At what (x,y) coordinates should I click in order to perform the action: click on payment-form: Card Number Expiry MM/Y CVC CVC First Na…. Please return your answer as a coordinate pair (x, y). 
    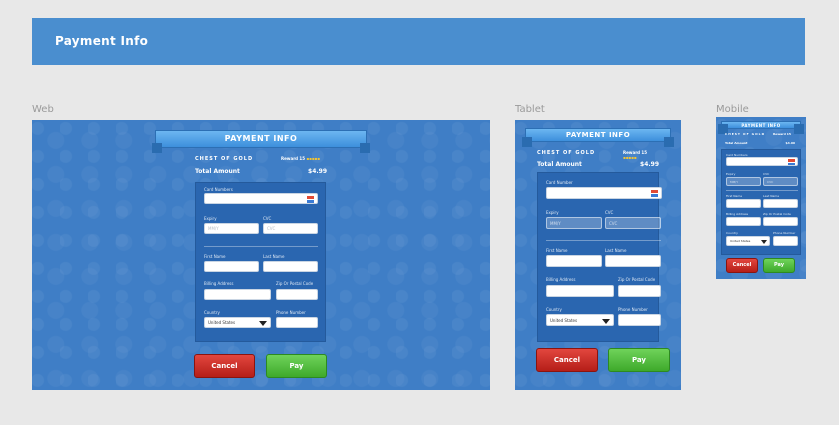
    Looking at the image, I should click on (599, 257).